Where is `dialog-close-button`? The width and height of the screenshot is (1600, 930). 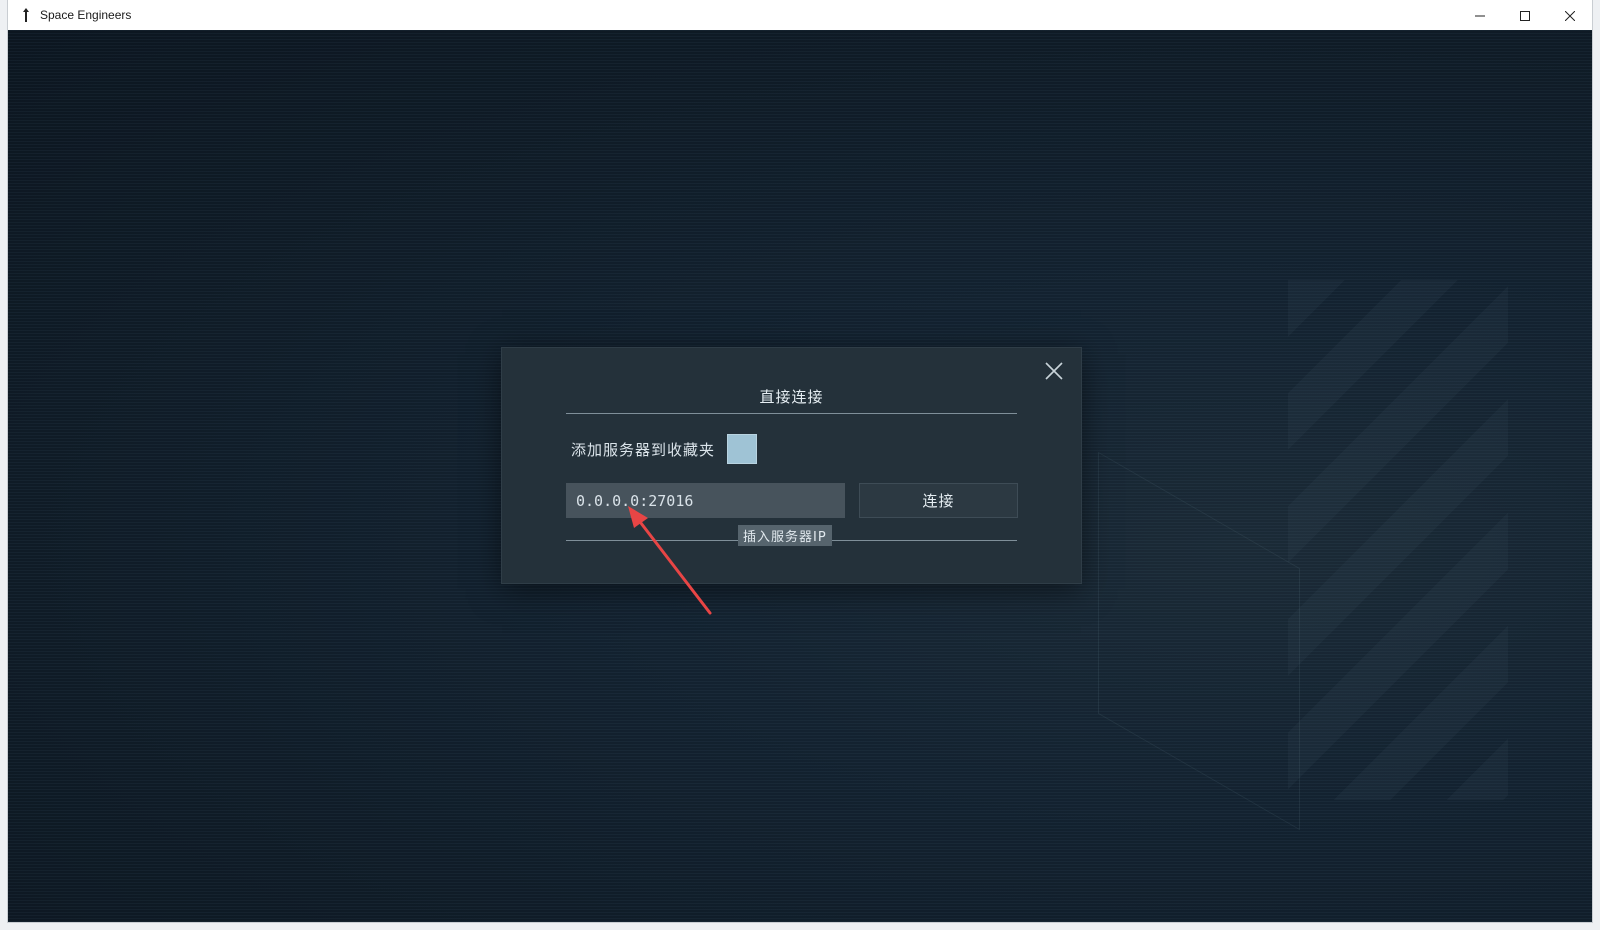 dialog-close-button is located at coordinates (1054, 373).